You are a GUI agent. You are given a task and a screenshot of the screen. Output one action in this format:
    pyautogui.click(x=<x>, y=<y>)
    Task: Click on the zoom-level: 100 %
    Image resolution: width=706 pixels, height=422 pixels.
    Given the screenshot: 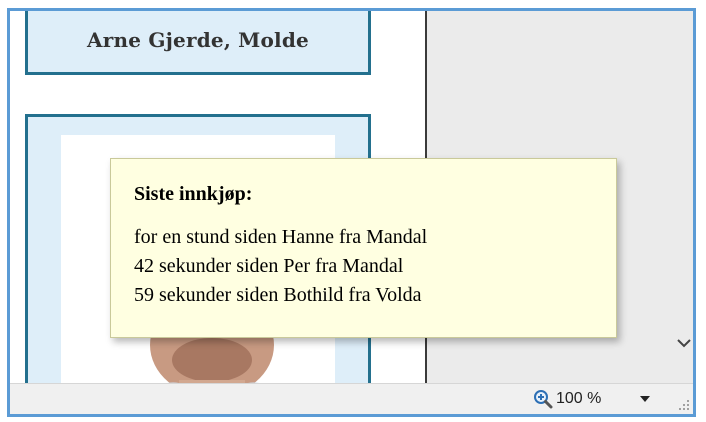 What is the action you would take?
    pyautogui.click(x=579, y=398)
    